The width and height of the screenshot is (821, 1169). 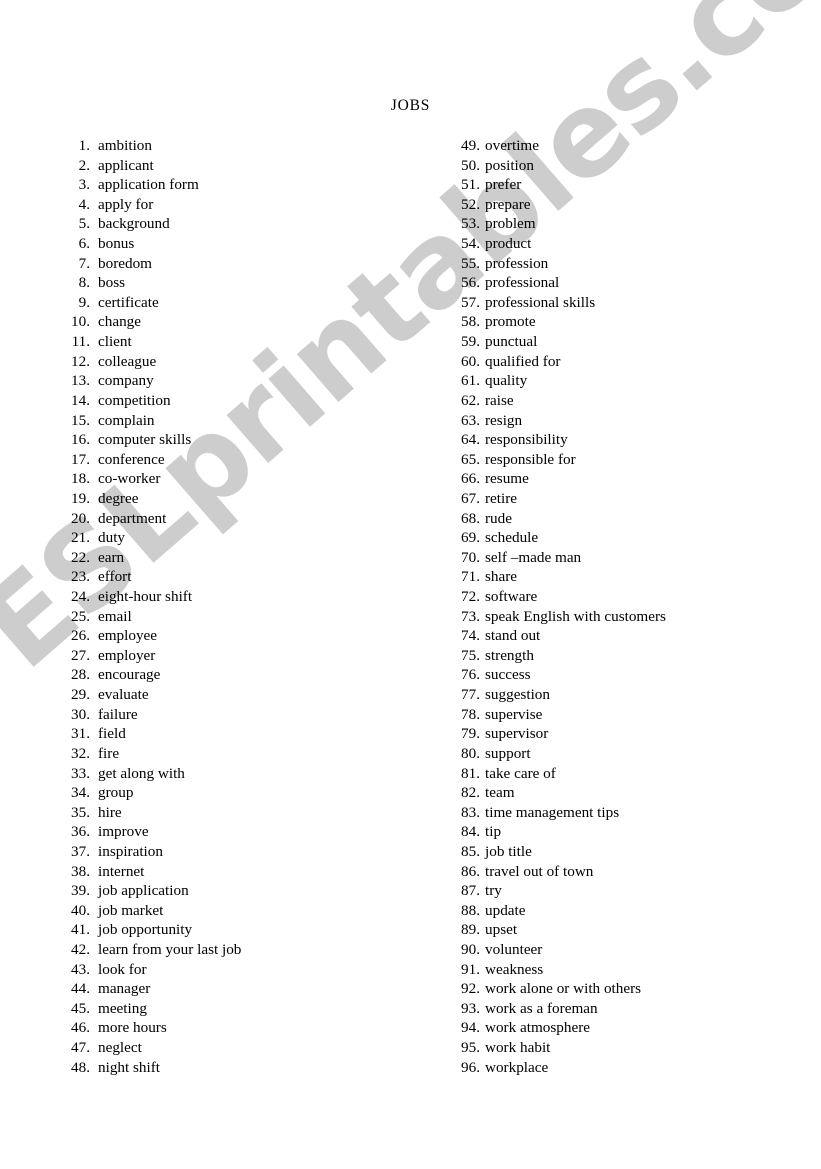 I want to click on list-item-number: 28., so click(x=80, y=675).